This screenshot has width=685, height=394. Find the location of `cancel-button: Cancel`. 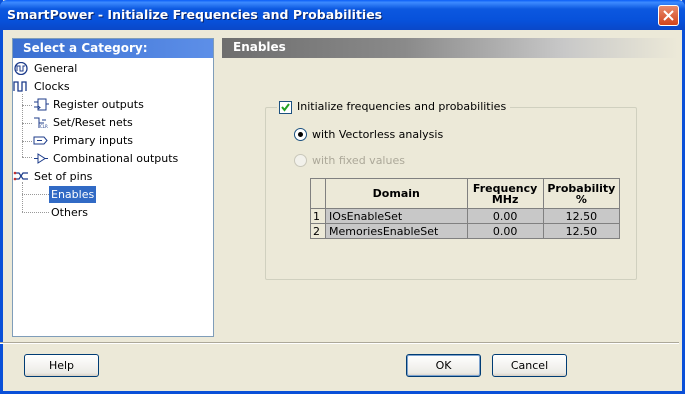

cancel-button: Cancel is located at coordinates (529, 365).